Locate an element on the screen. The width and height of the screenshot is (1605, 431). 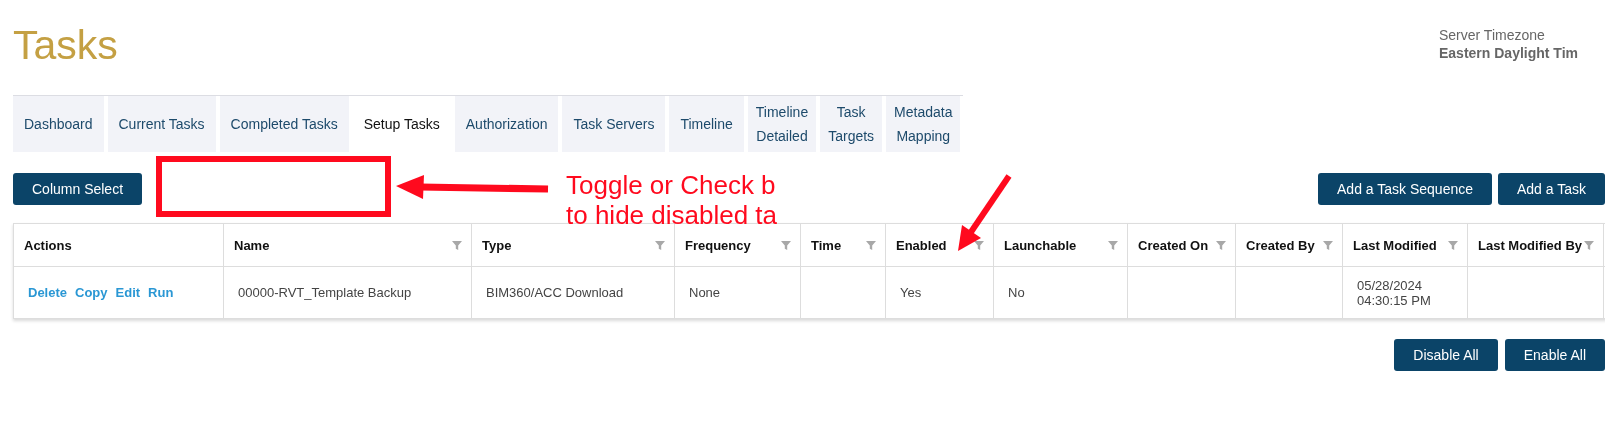
footer-button: Disable All is located at coordinates (1446, 355).